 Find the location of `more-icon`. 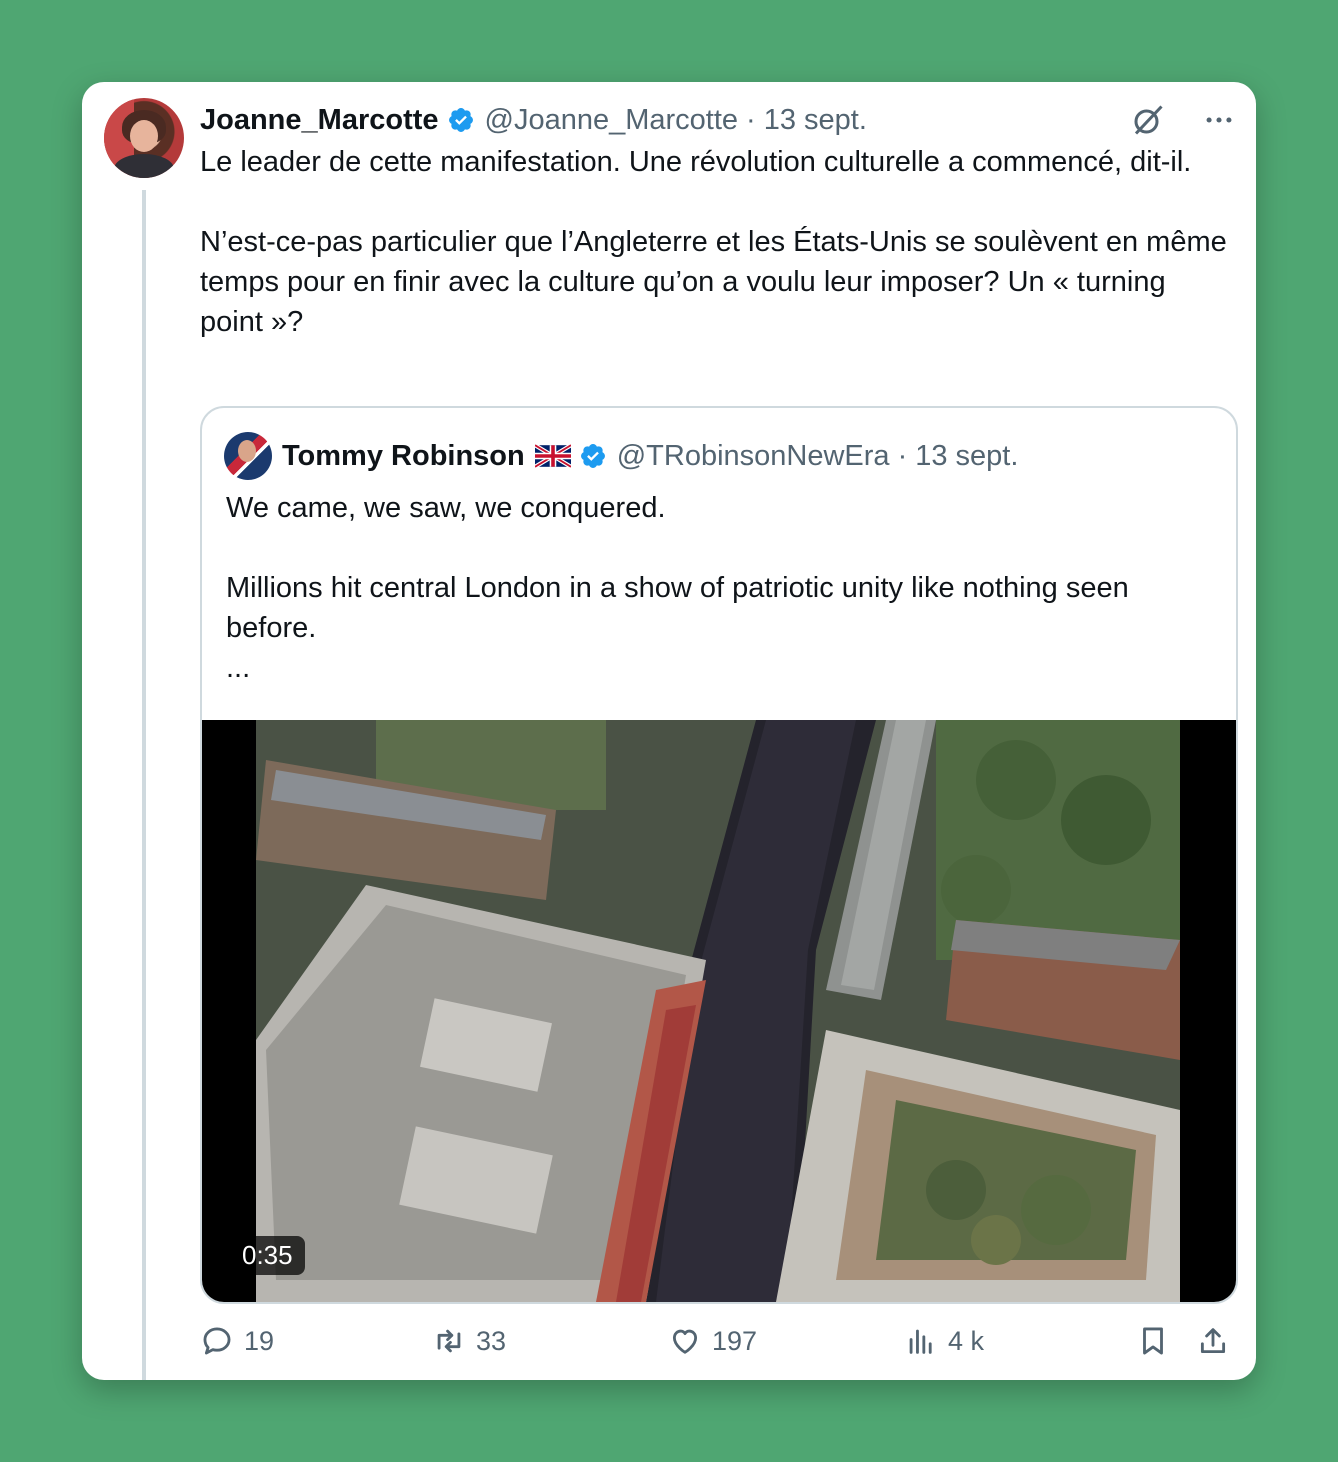

more-icon is located at coordinates (1219, 120).